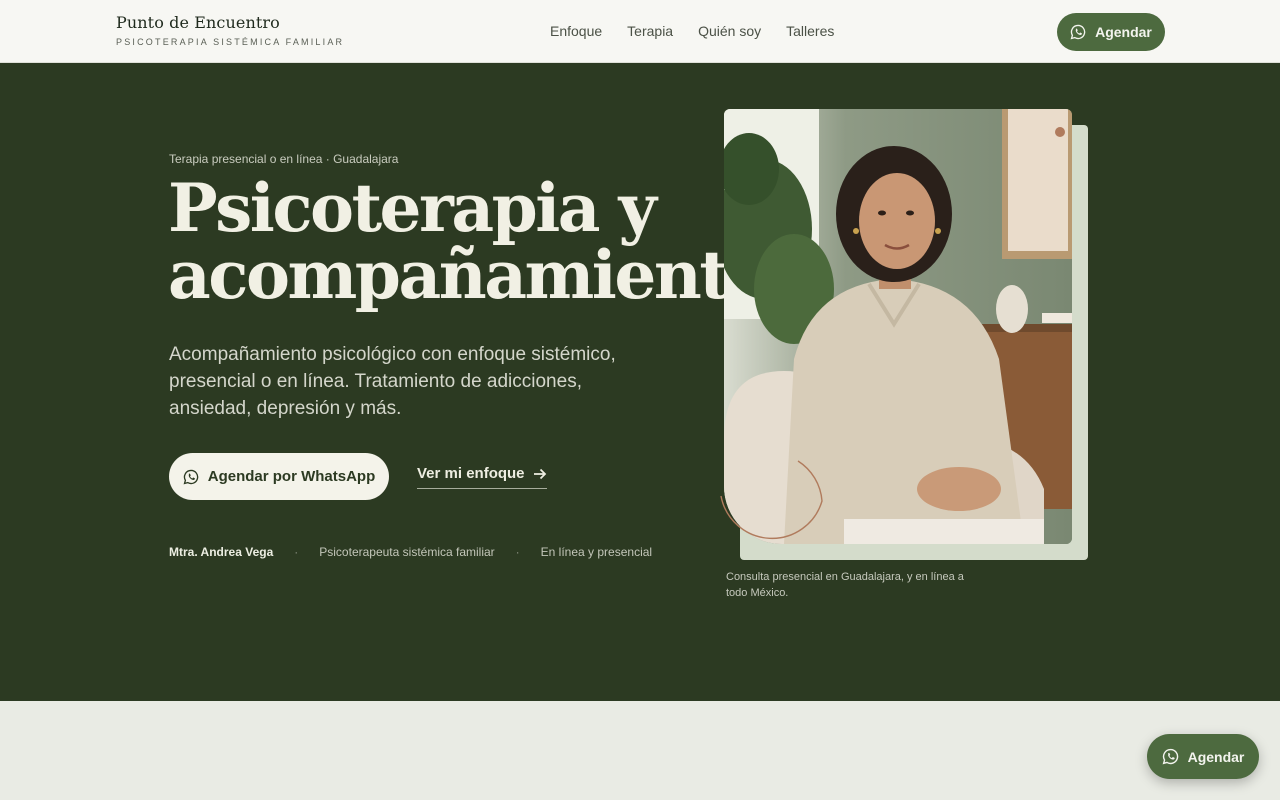 The image size is (1280, 800). Describe the element at coordinates (539, 473) in the screenshot. I see `arrow-right-icon` at that location.